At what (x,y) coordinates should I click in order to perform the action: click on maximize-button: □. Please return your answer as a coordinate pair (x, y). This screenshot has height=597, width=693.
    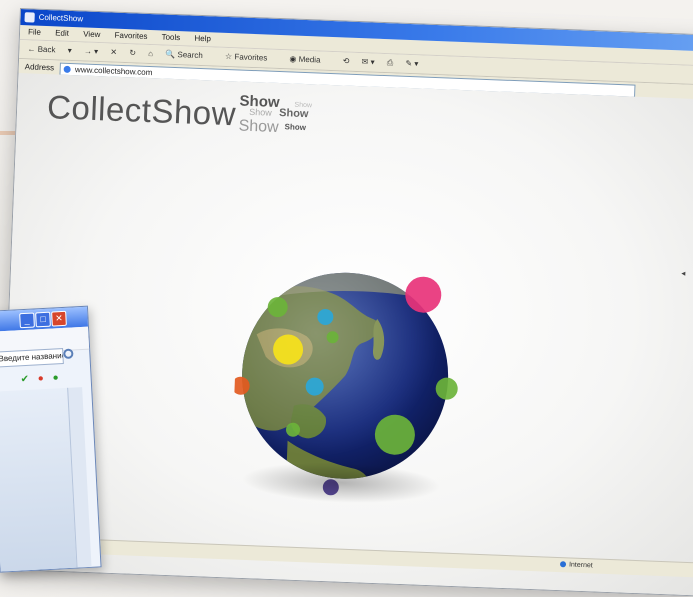
    Looking at the image, I should click on (43, 319).